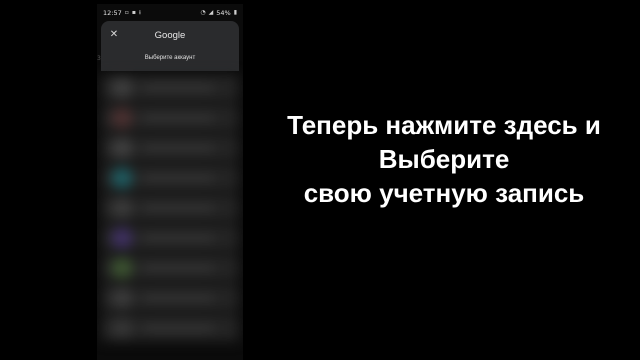 Image resolution: width=640 pixels, height=360 pixels. I want to click on battery-level: 54%, so click(223, 12).